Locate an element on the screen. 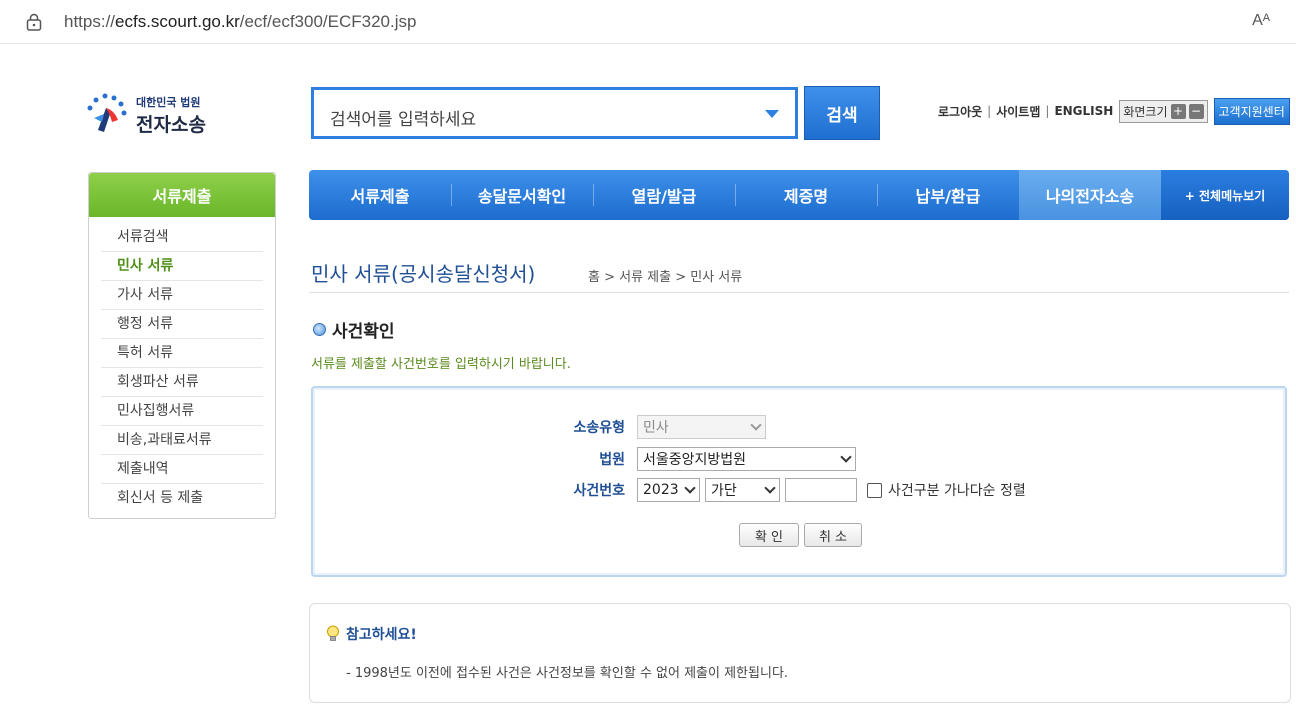 The height and width of the screenshot is (722, 1296). court-select: 서울중앙지방법원 is located at coordinates (746, 459).